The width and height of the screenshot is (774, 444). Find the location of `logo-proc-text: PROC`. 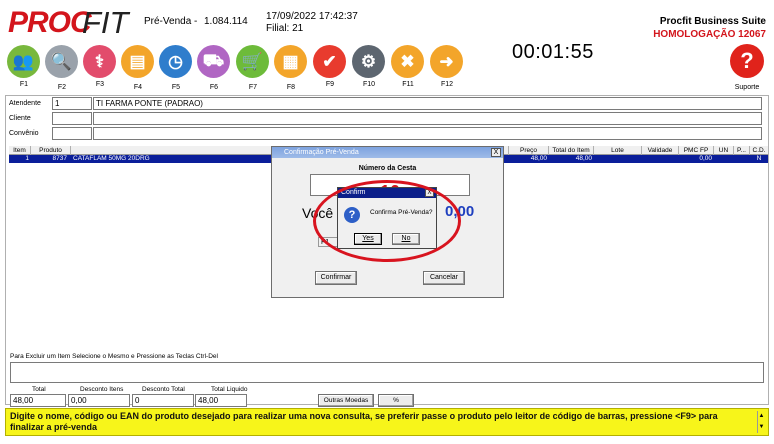

logo-proc-text: PROC is located at coordinates (50, 22).